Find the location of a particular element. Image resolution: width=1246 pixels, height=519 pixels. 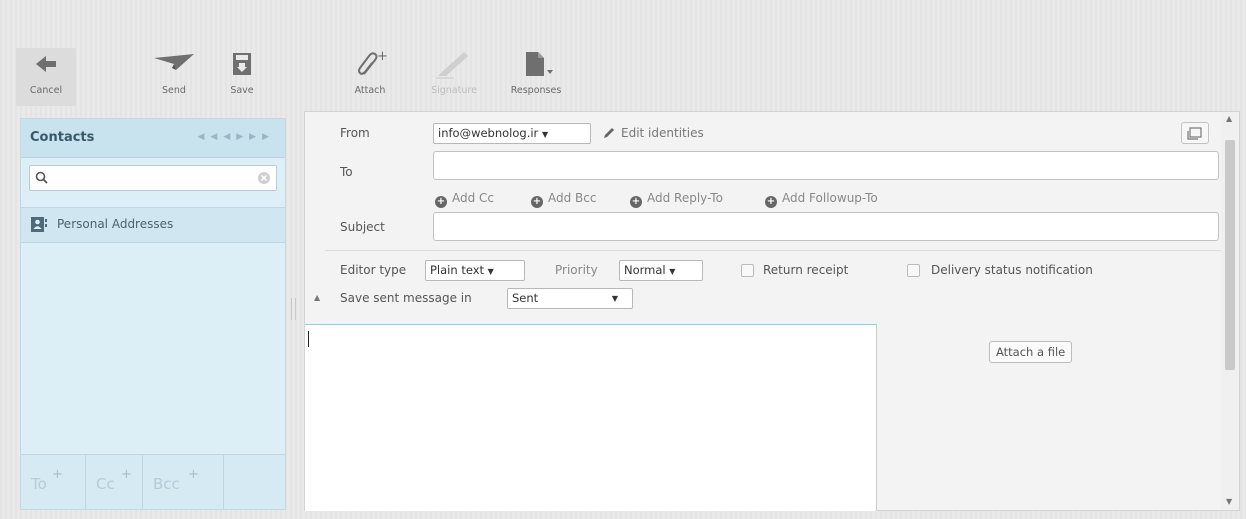

pencil-icon is located at coordinates (609, 133).